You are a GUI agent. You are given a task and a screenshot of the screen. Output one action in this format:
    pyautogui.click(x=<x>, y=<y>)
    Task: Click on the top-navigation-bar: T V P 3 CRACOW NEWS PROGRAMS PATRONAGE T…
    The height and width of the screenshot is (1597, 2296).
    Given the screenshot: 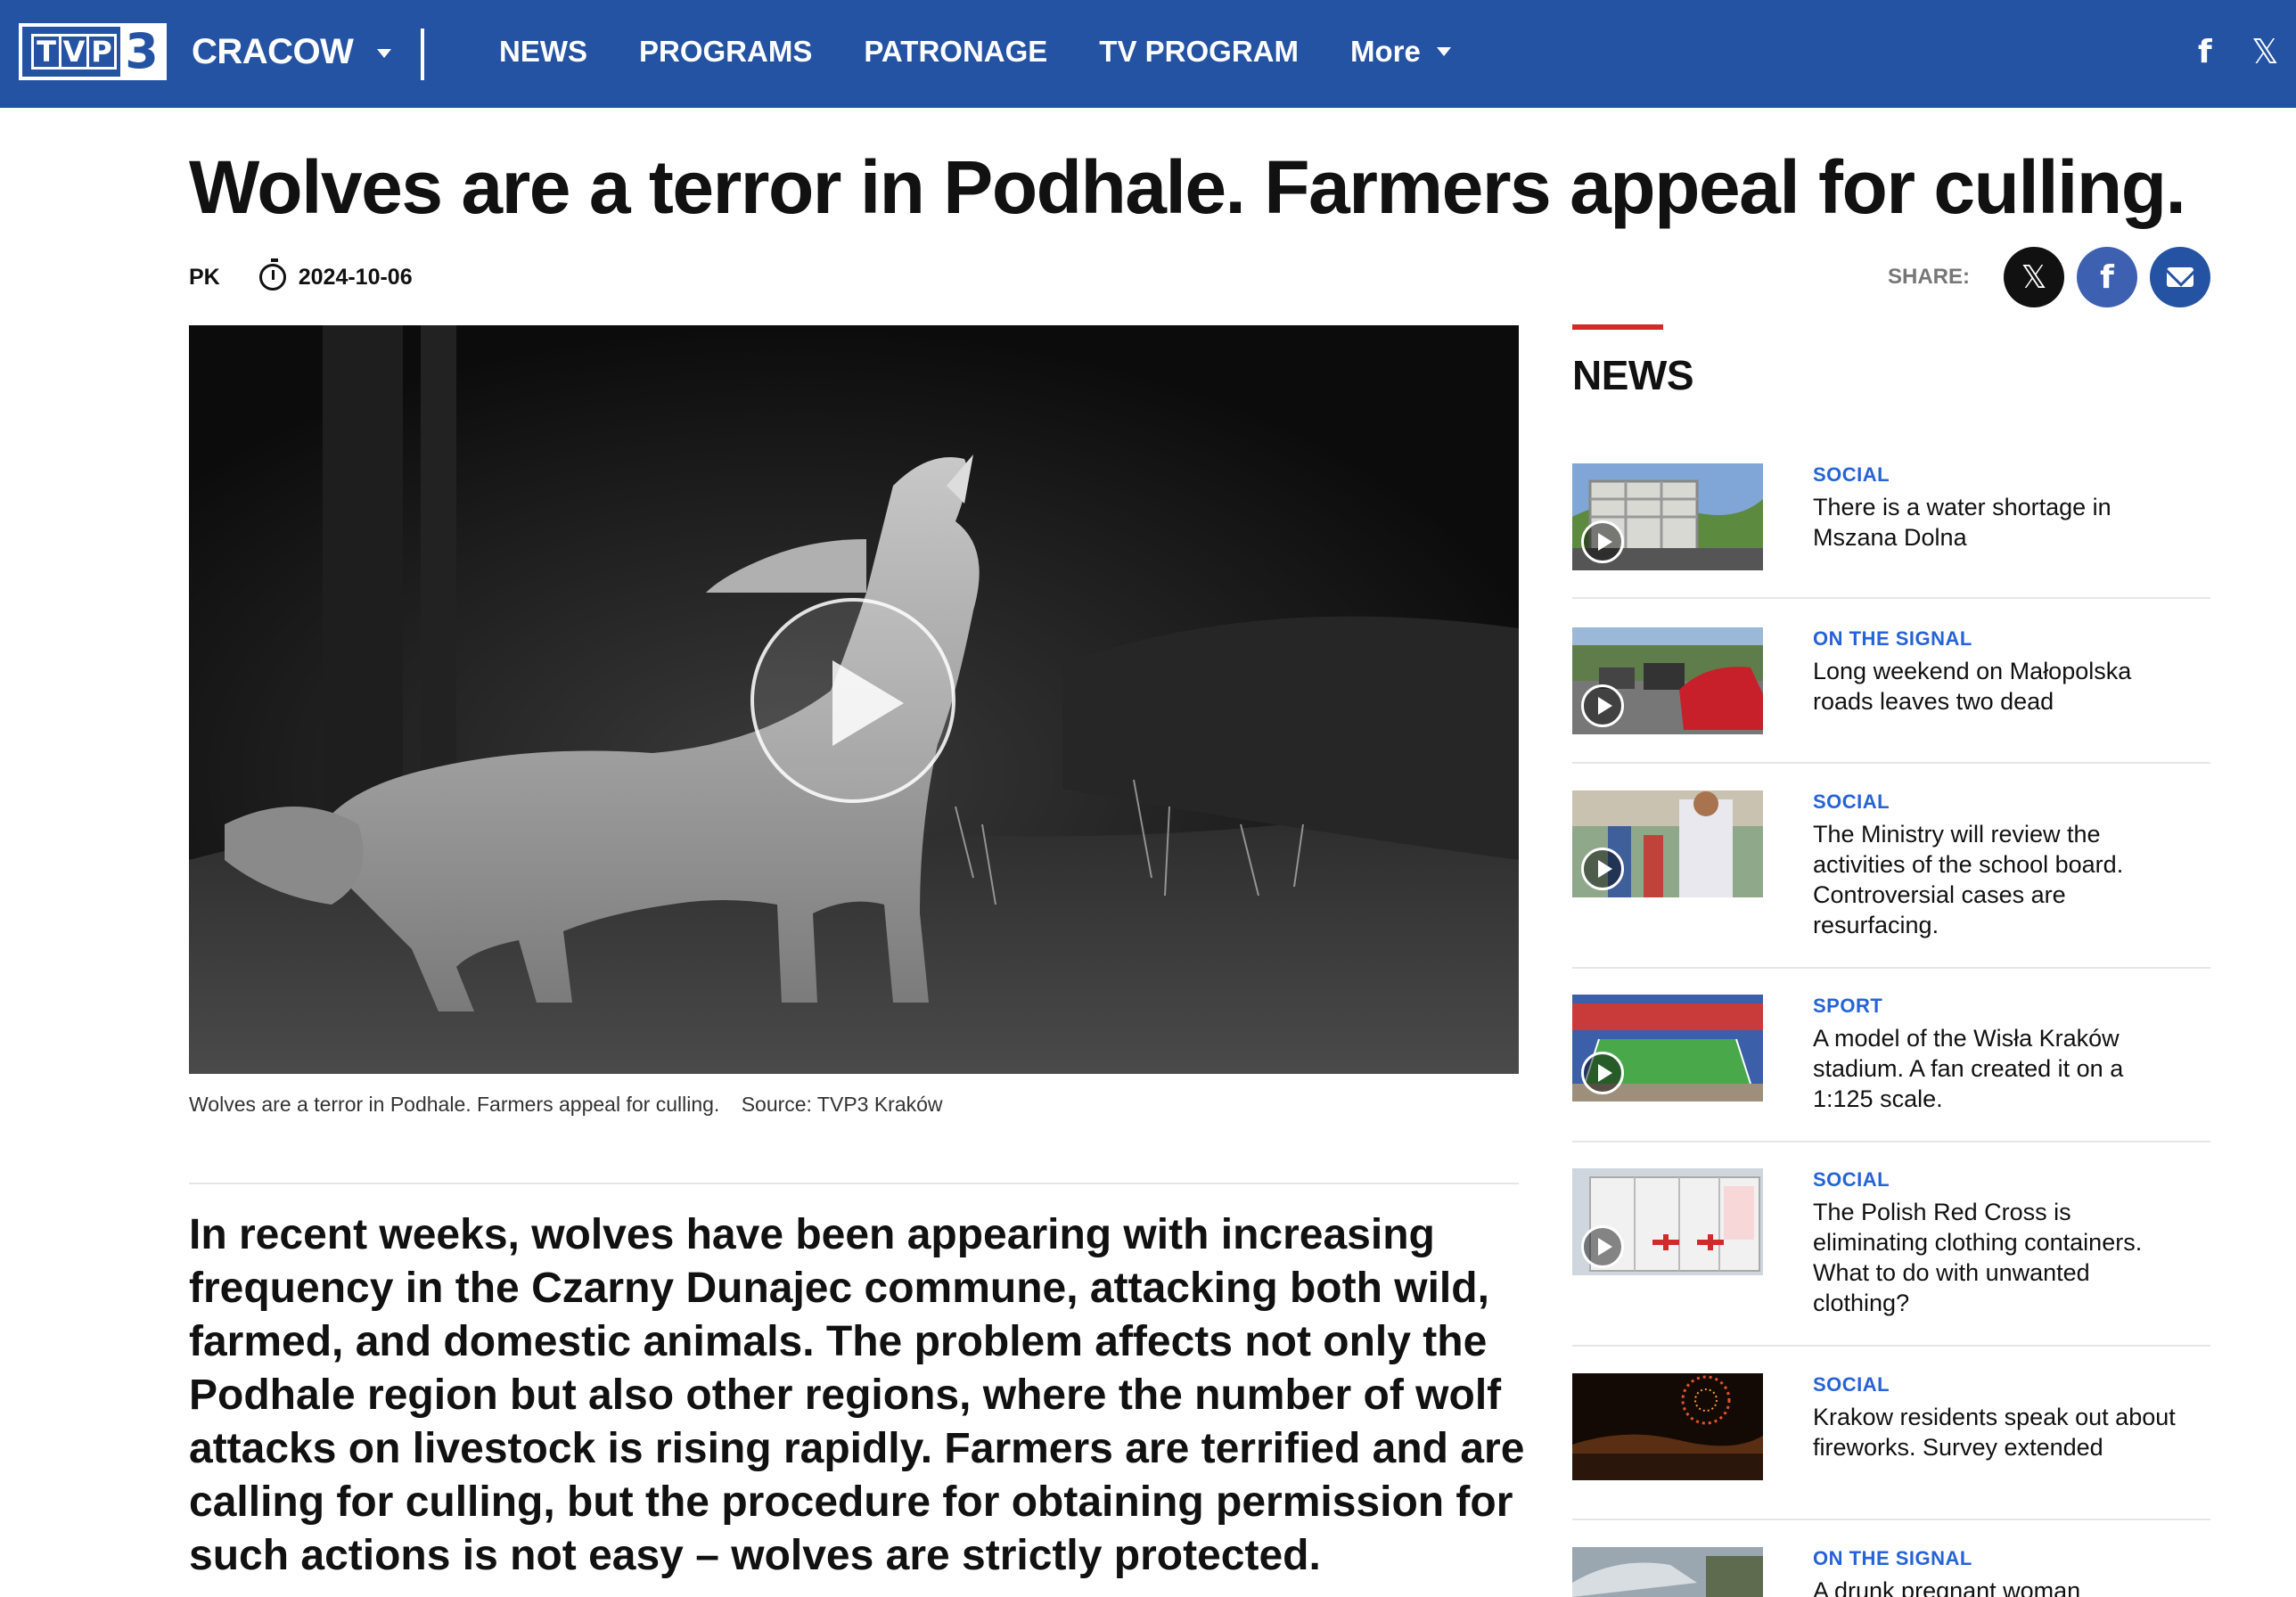 What is the action you would take?
    pyautogui.click(x=1148, y=54)
    